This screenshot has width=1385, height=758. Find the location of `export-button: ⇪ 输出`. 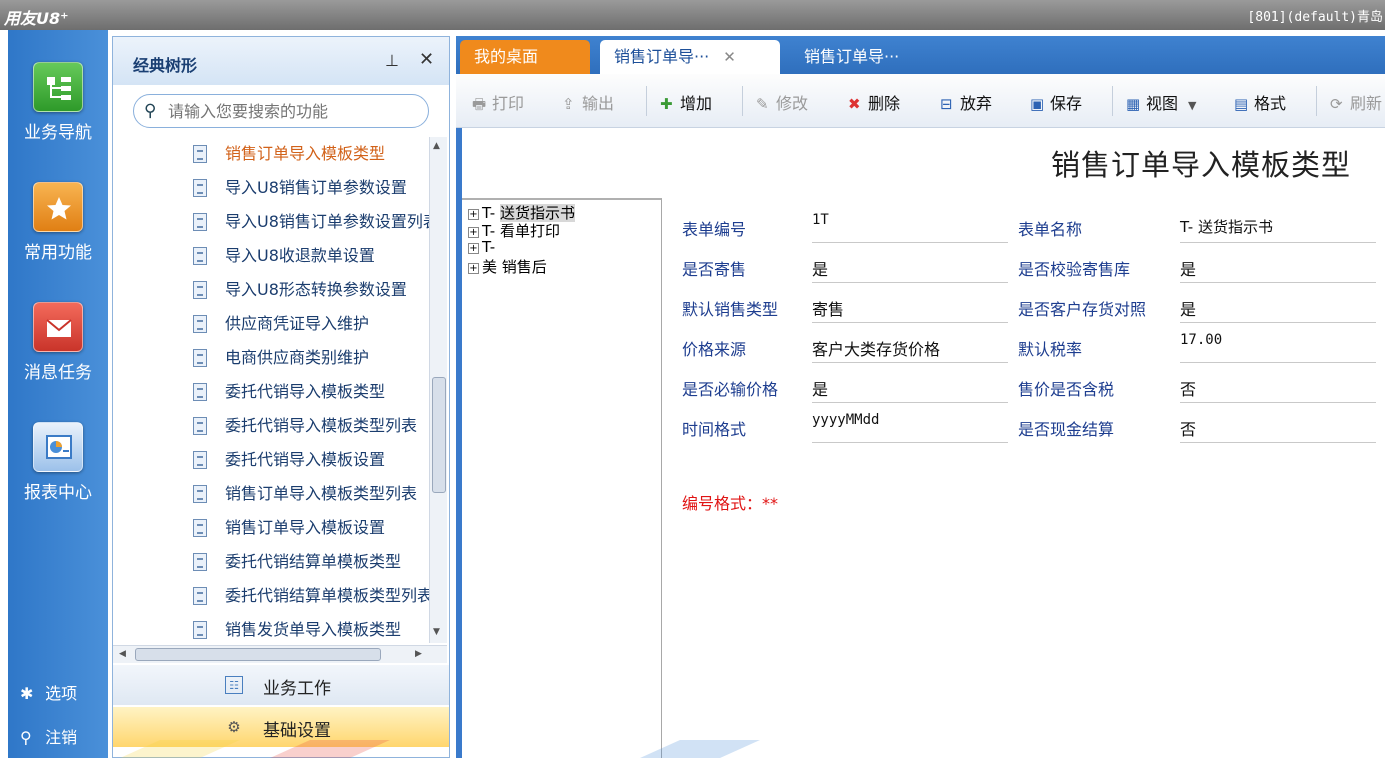

export-button: ⇪ 输出 is located at coordinates (588, 102).